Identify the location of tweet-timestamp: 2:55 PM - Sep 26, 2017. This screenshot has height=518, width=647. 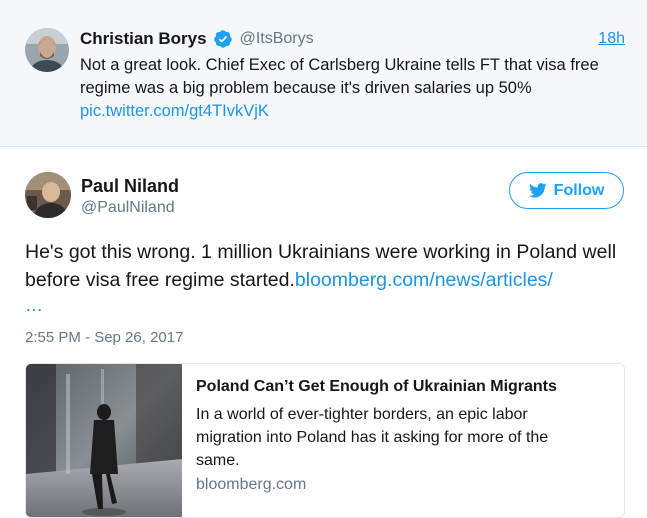
(104, 337).